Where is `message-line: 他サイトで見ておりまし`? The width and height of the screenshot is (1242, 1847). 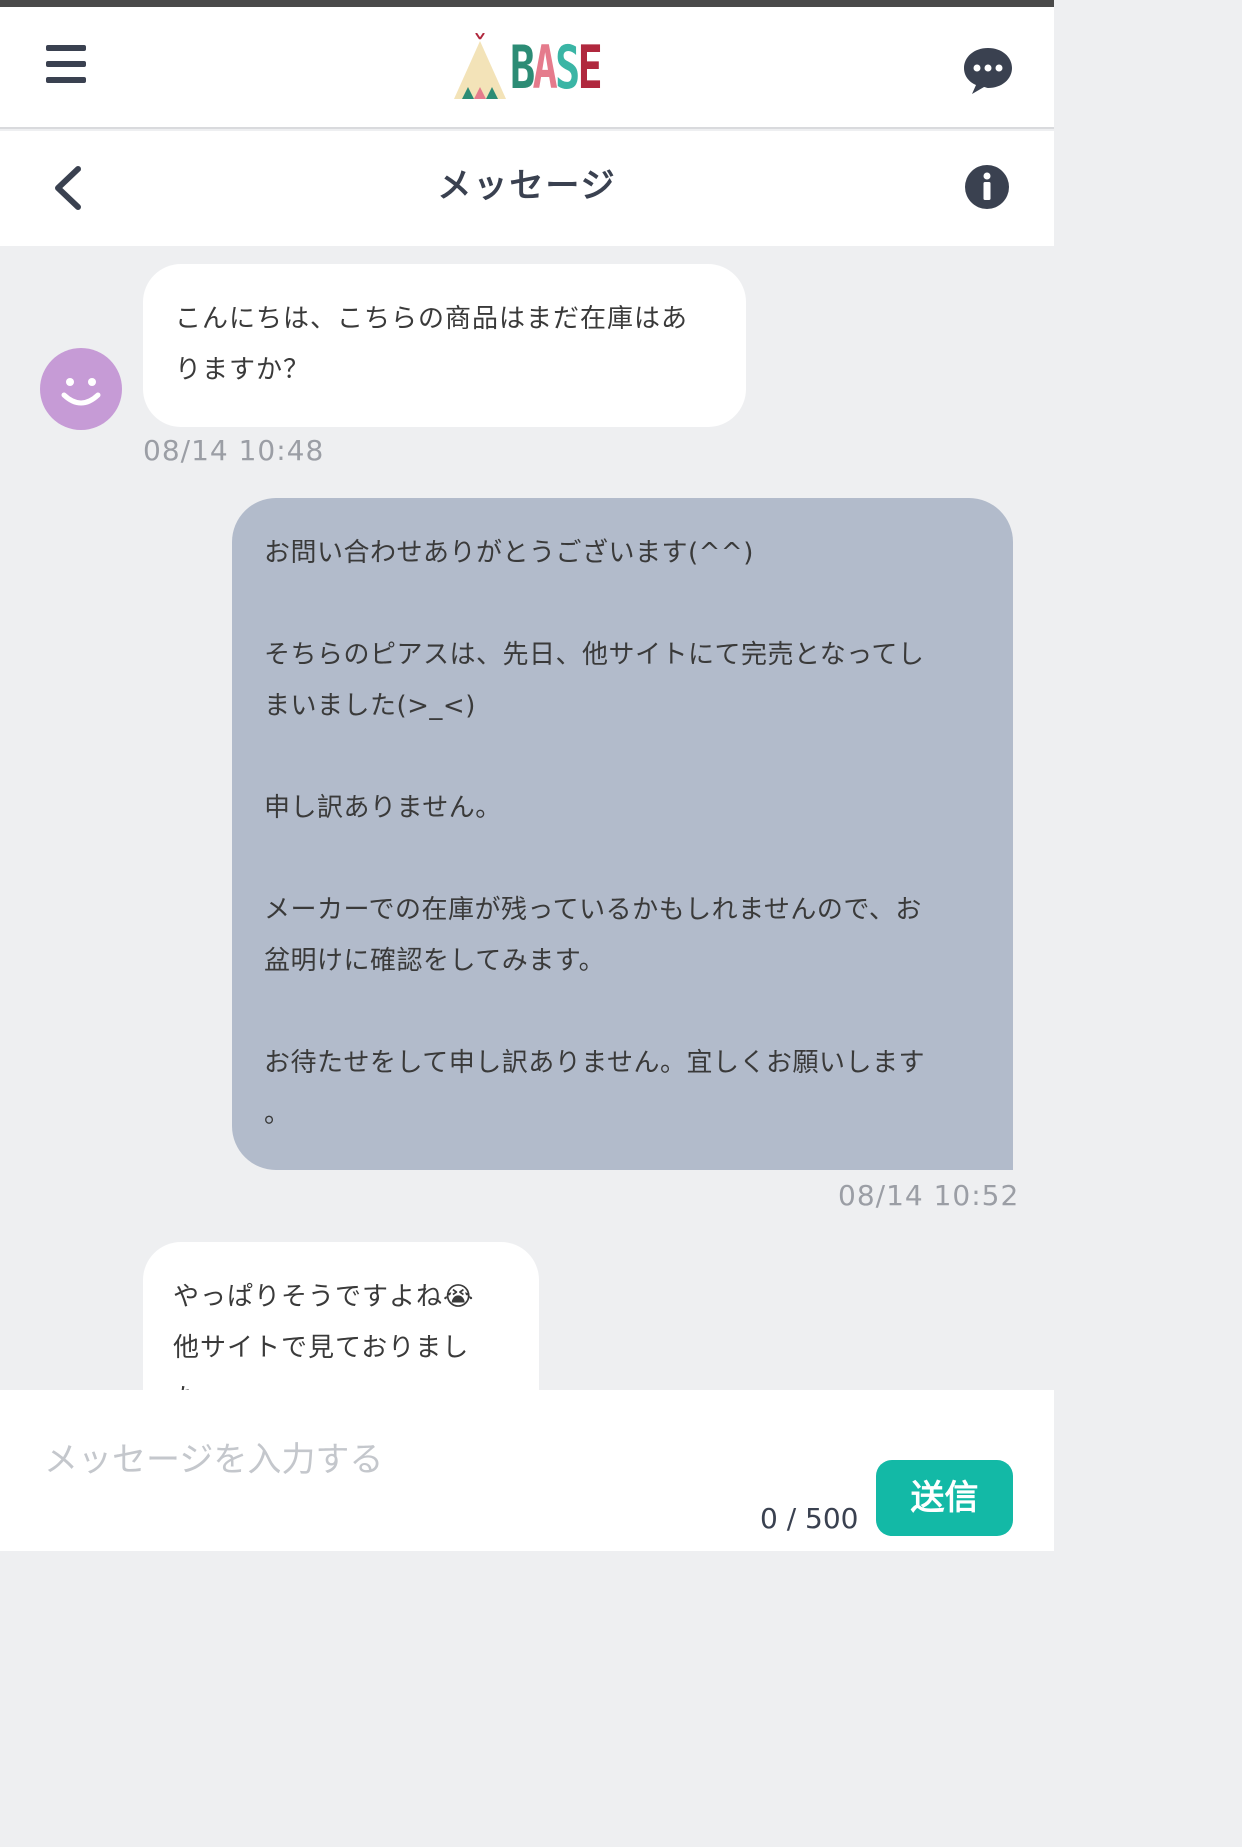
message-line: 他サイトで見ておりまし is located at coordinates (321, 1348).